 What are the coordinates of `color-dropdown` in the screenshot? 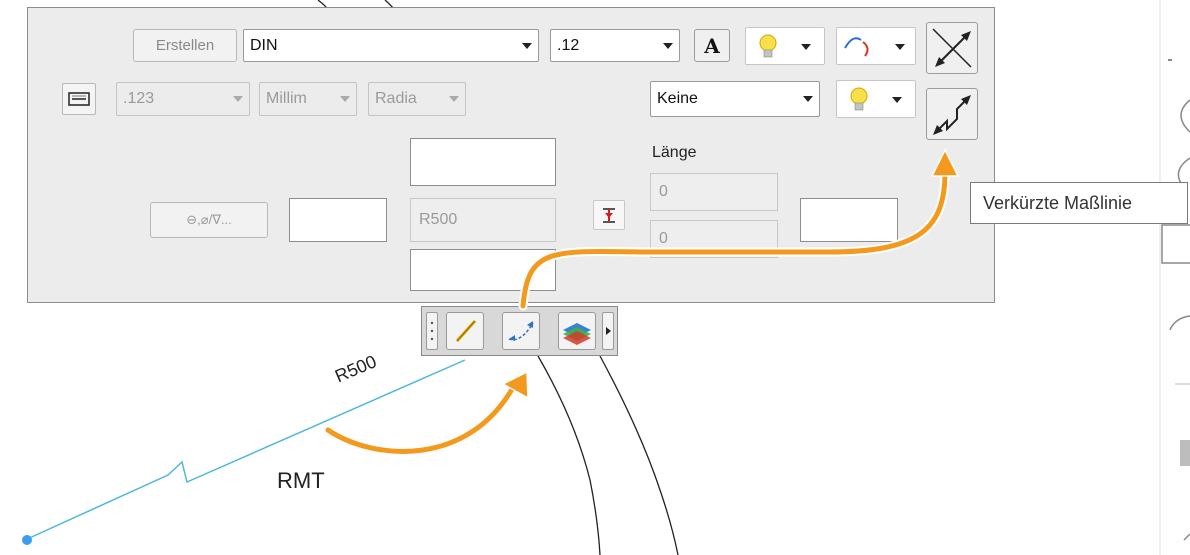 It's located at (785, 46).